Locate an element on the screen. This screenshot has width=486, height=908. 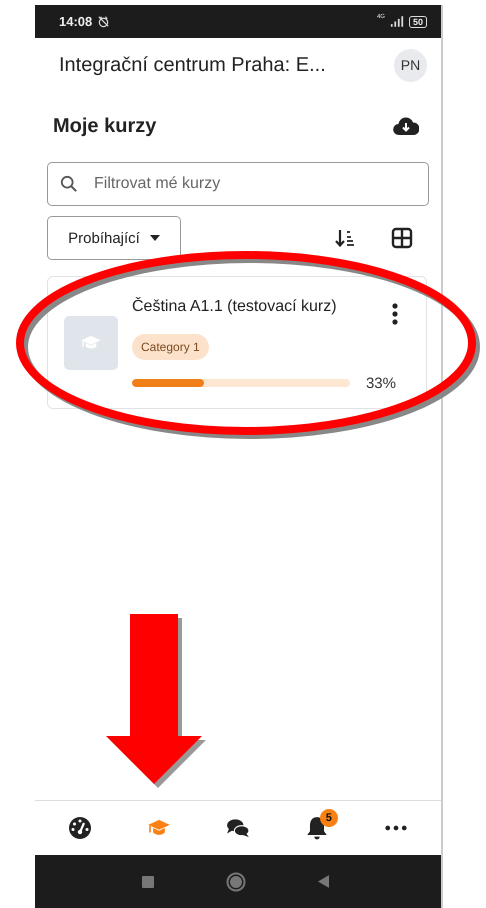
category-tag: Category 1 is located at coordinates (170, 347).